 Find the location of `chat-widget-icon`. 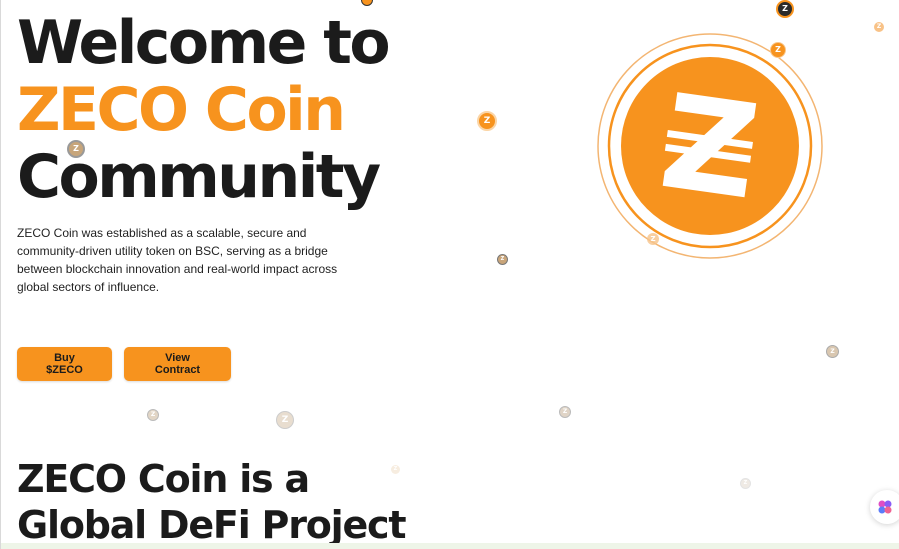

chat-widget-icon is located at coordinates (885, 507).